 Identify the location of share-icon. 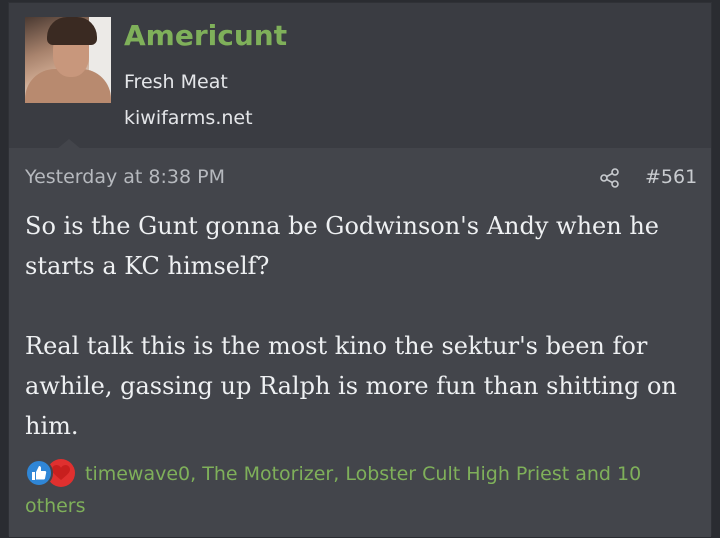
(610, 178).